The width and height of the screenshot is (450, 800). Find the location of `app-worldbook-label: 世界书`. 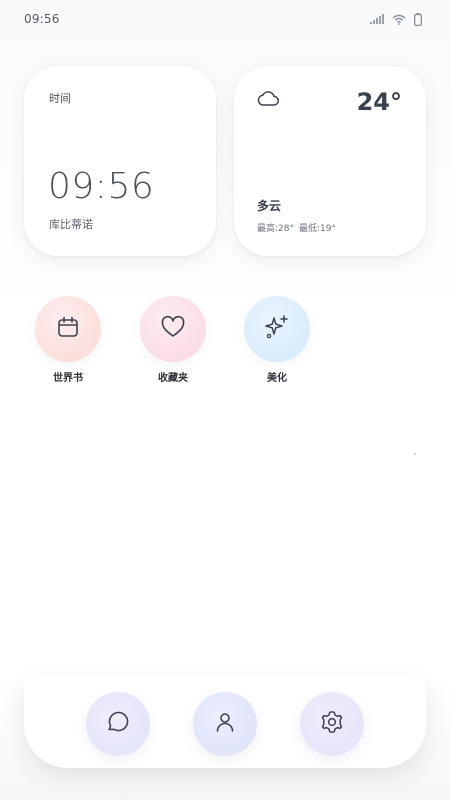

app-worldbook-label: 世界书 is located at coordinates (68, 378).